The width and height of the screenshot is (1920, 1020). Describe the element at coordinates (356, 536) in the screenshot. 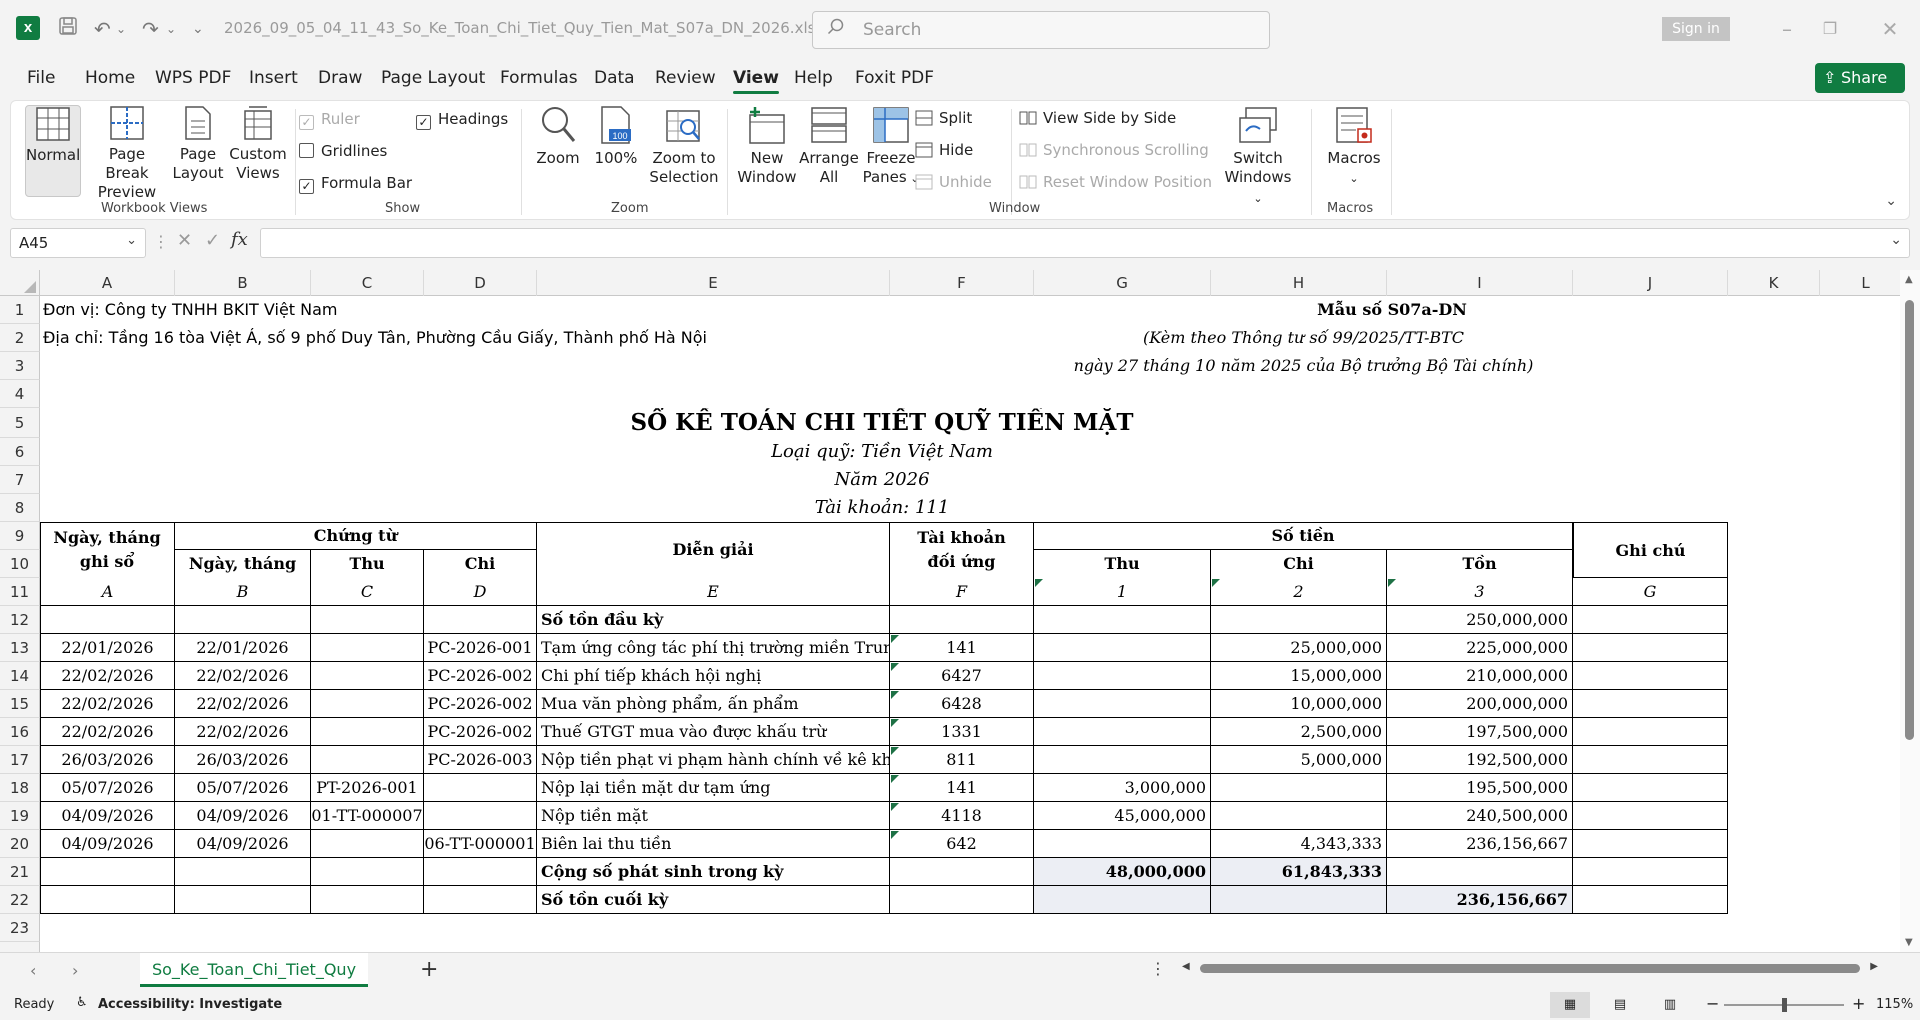

I see `header-voucher: Chứng từ` at that location.